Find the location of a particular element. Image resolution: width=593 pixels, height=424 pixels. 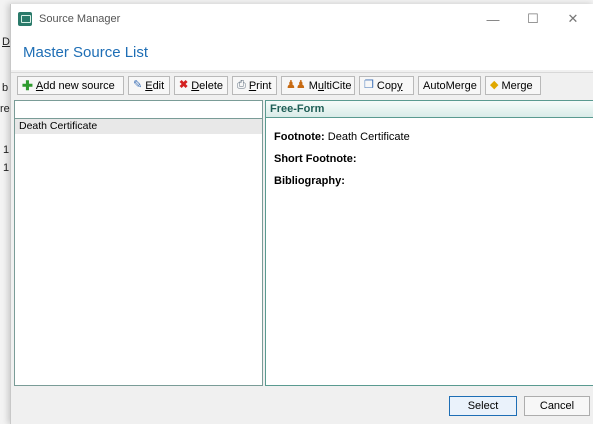

pencil-icon: ✎ is located at coordinates (138, 85).